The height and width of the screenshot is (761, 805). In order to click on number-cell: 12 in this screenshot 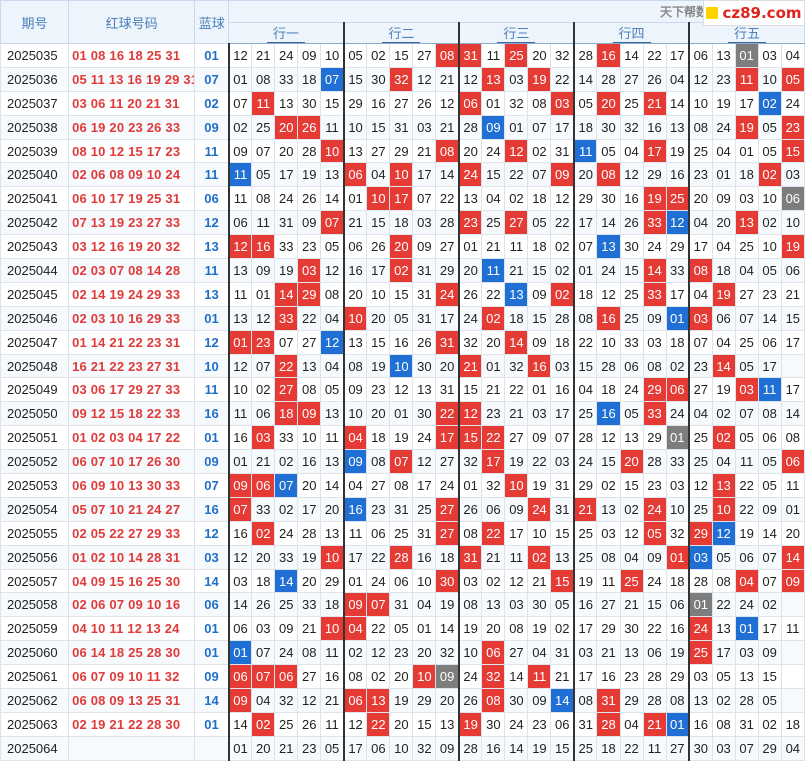, I will do `click(355, 724)`.